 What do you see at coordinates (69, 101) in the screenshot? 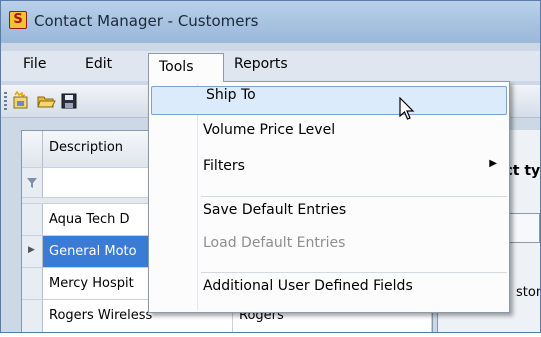
I see `save-disk-icon` at bounding box center [69, 101].